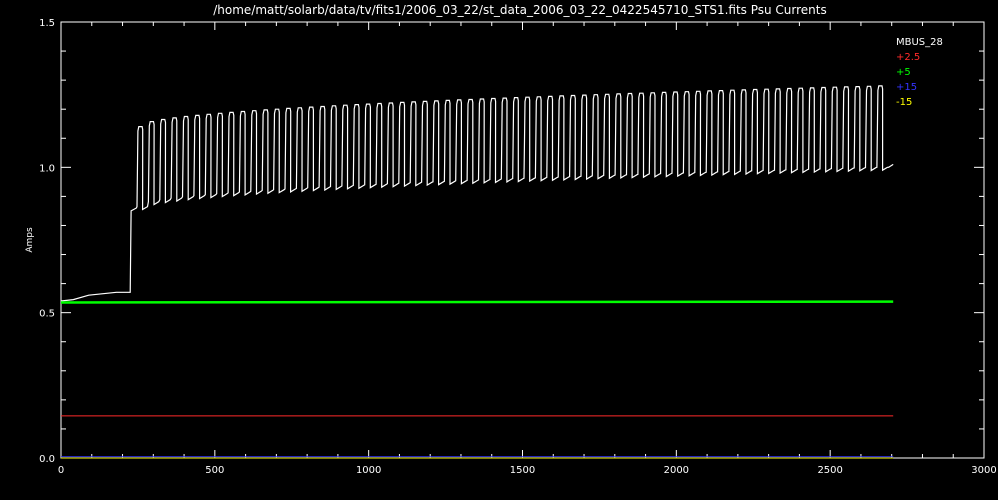 This screenshot has width=998, height=500. I want to click on x-tick-label: 0, so click(61, 470).